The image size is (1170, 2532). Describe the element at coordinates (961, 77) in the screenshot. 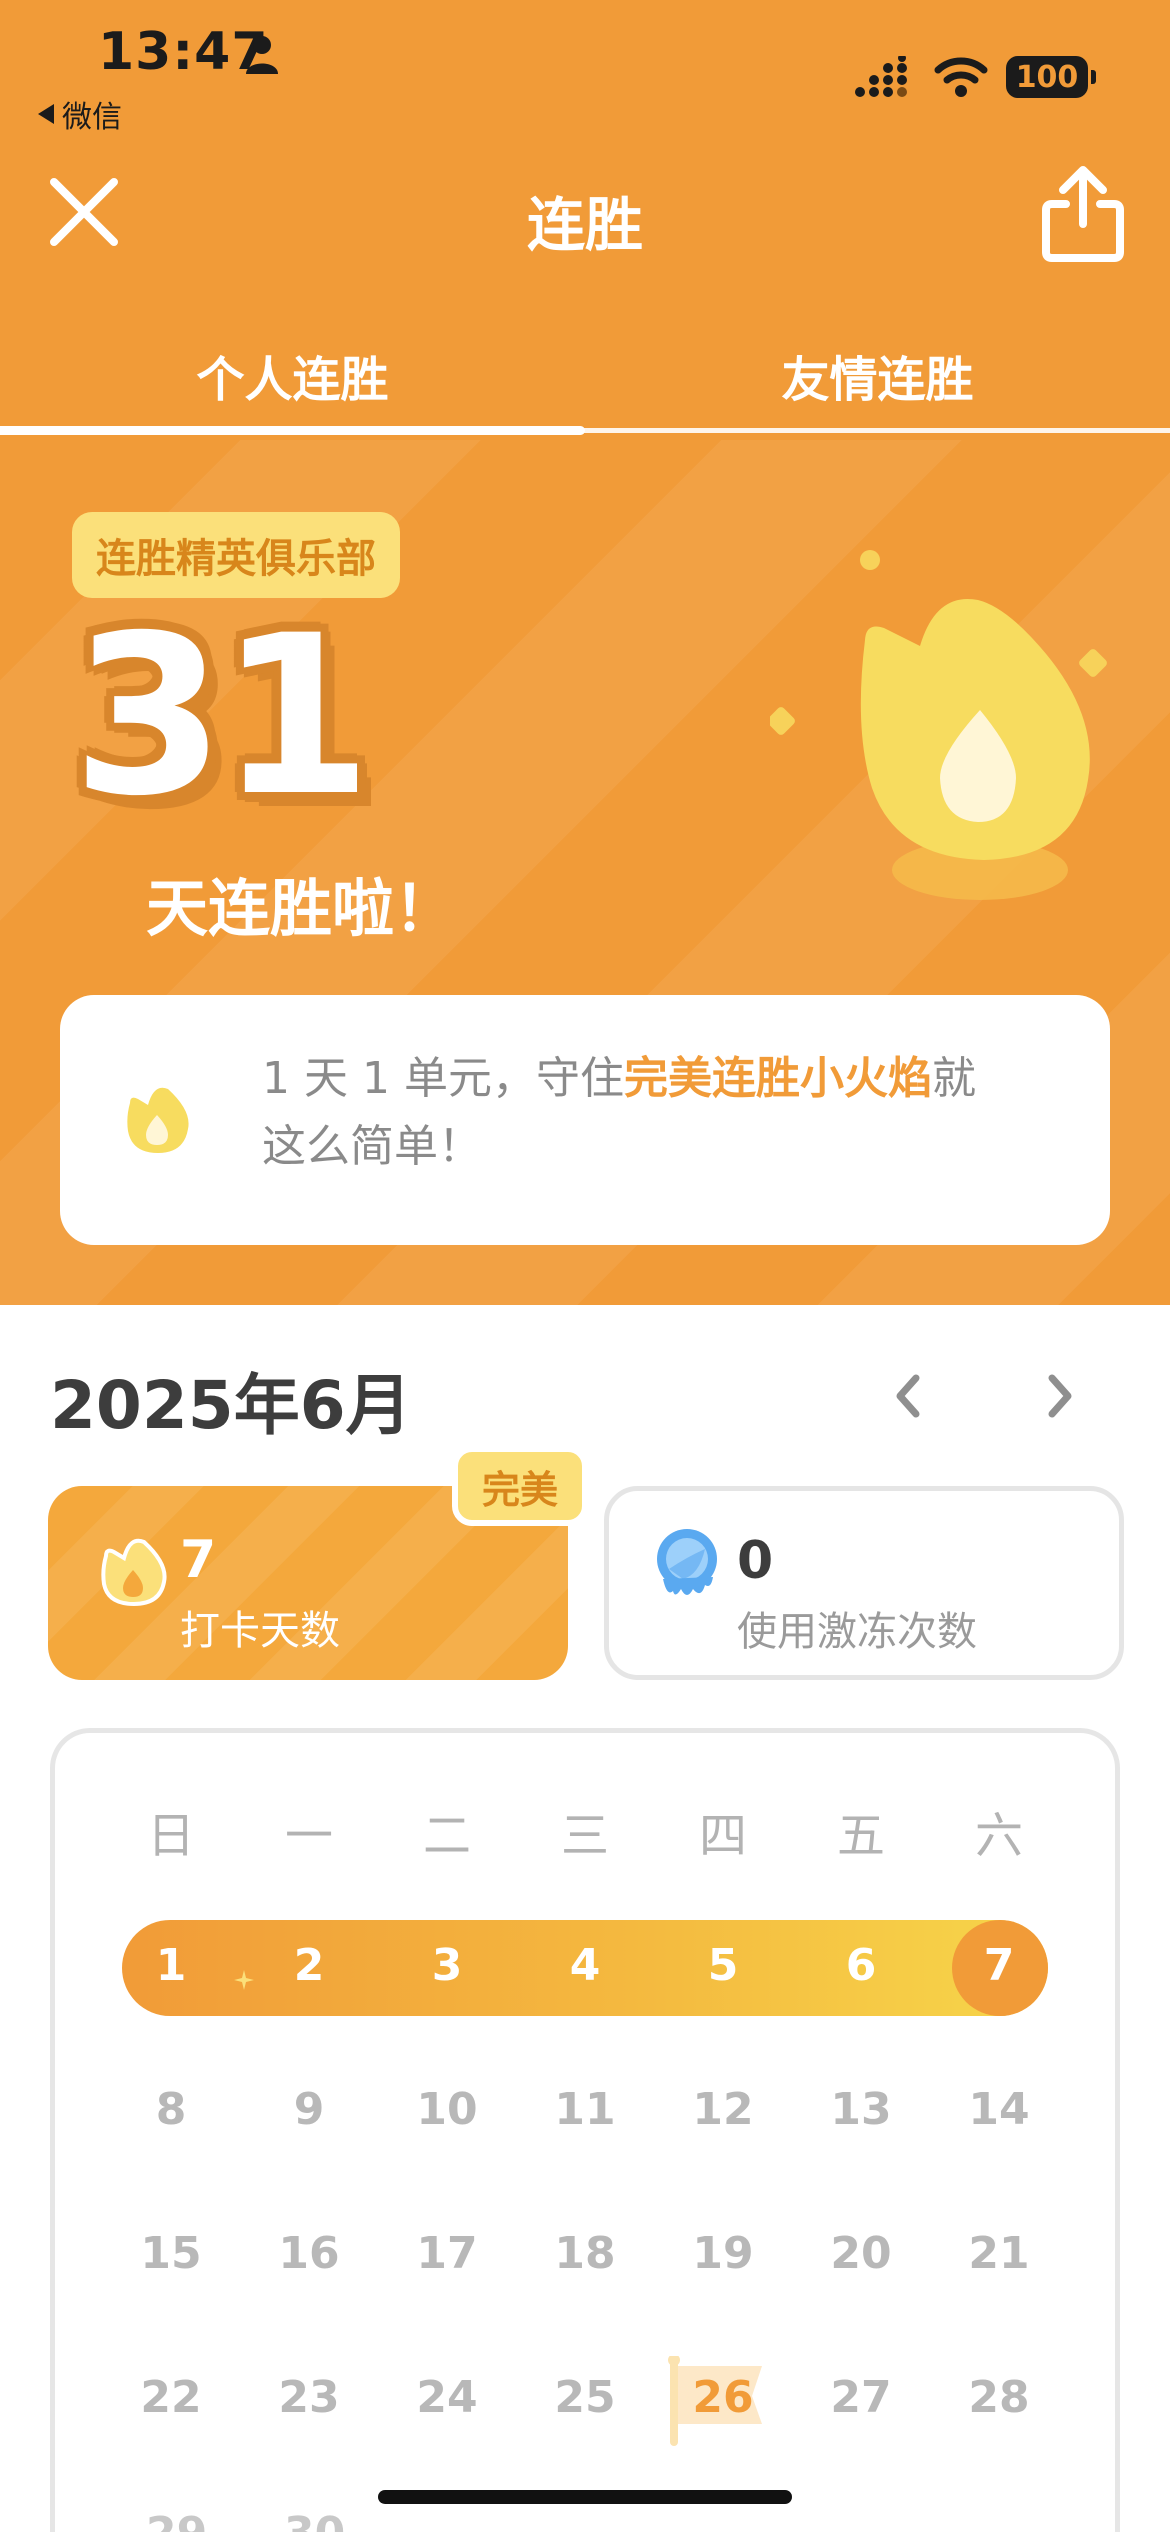

I see `wifi-icon` at that location.